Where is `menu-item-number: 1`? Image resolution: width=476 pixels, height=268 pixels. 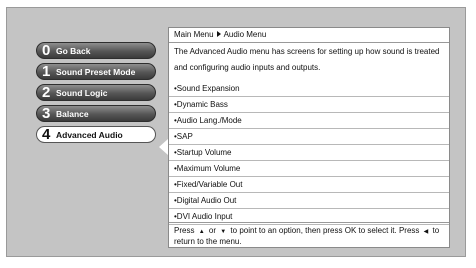 menu-item-number: 1 is located at coordinates (46, 71).